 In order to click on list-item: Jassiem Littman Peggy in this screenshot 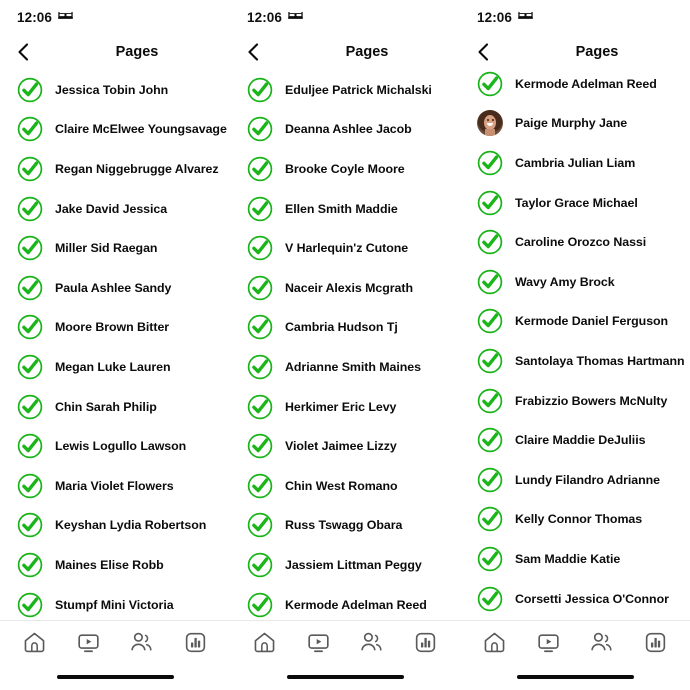, I will do `click(345, 565)`.